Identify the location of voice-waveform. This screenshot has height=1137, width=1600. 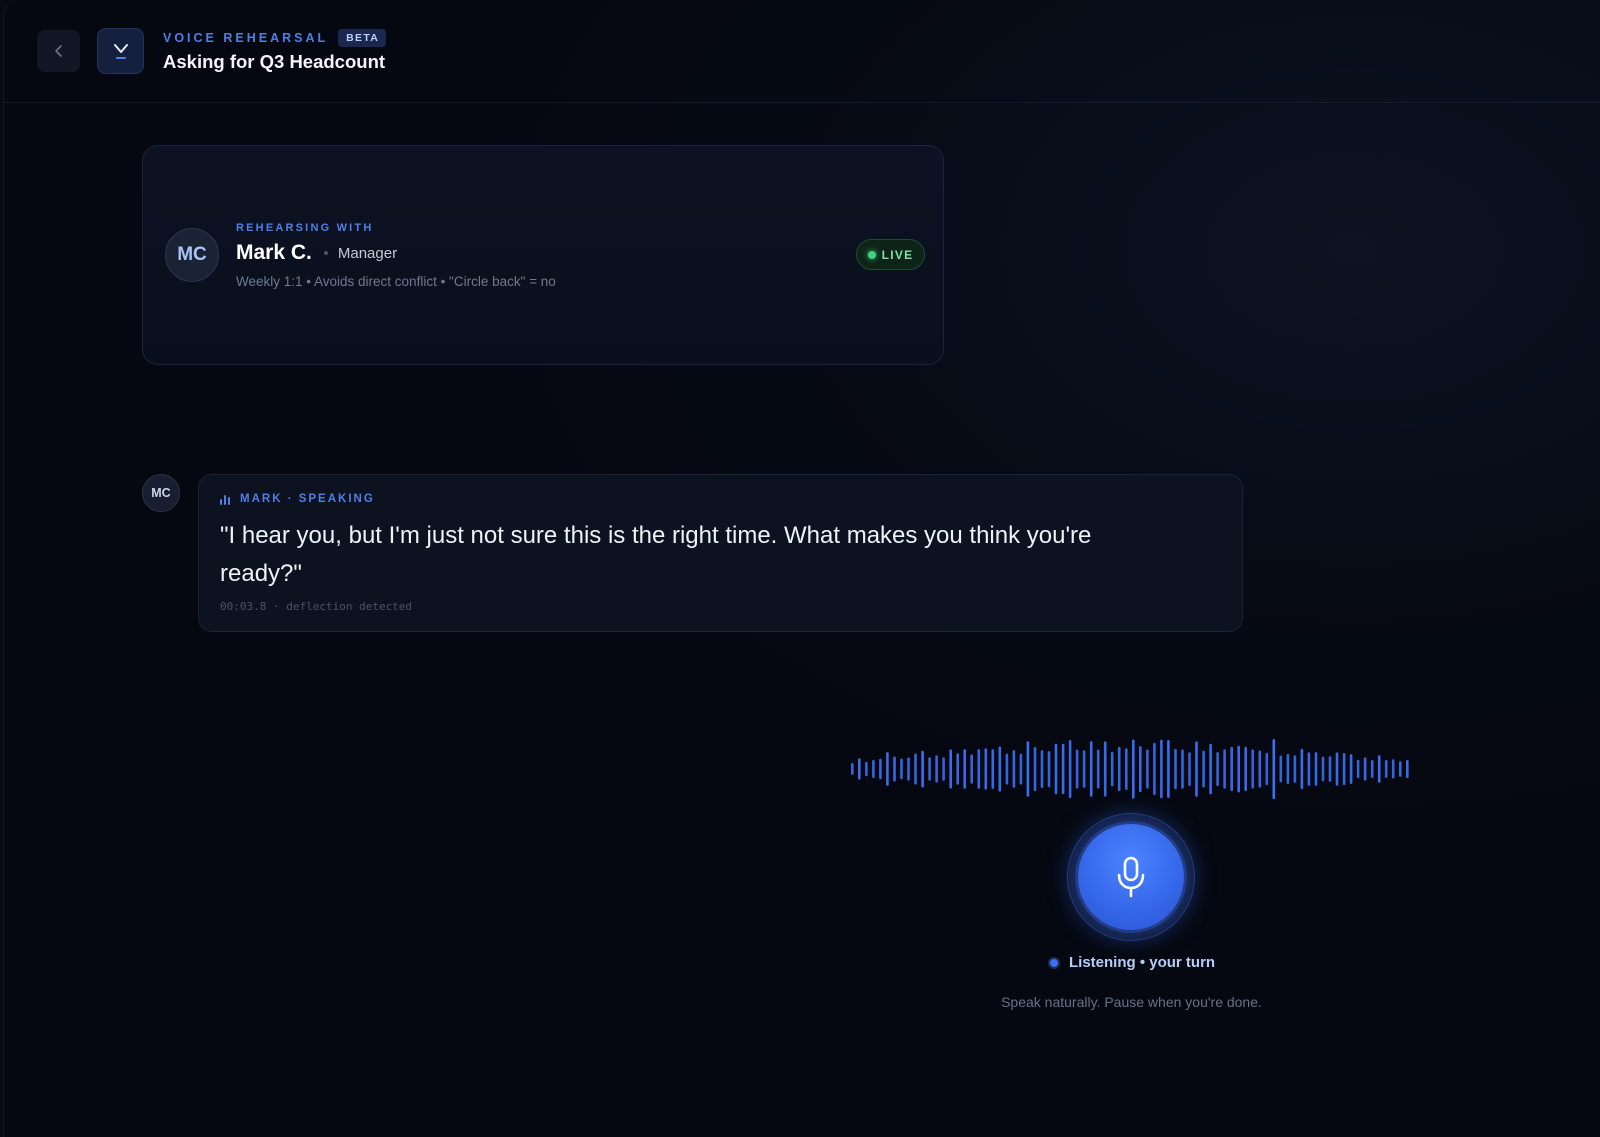
(1130, 769).